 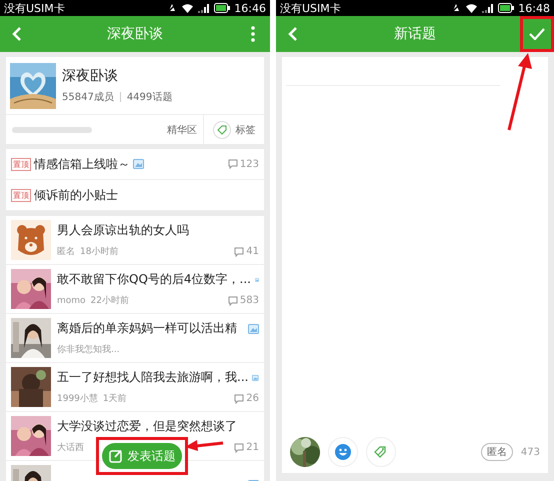 I want to click on smiley-icon, so click(x=343, y=452).